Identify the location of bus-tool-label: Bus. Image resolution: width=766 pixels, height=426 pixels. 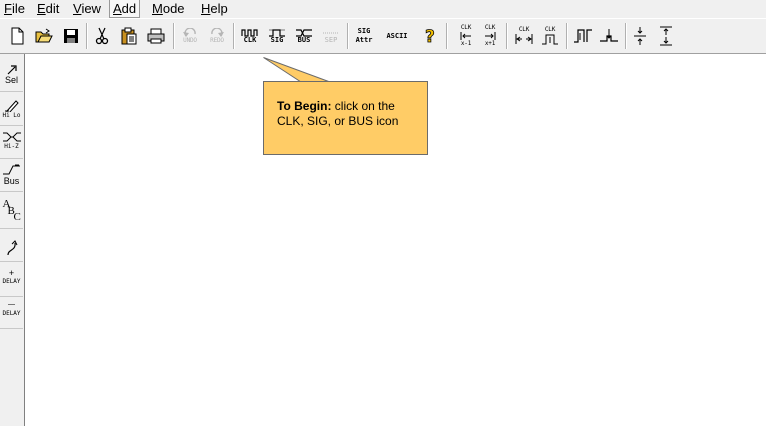
(11, 181).